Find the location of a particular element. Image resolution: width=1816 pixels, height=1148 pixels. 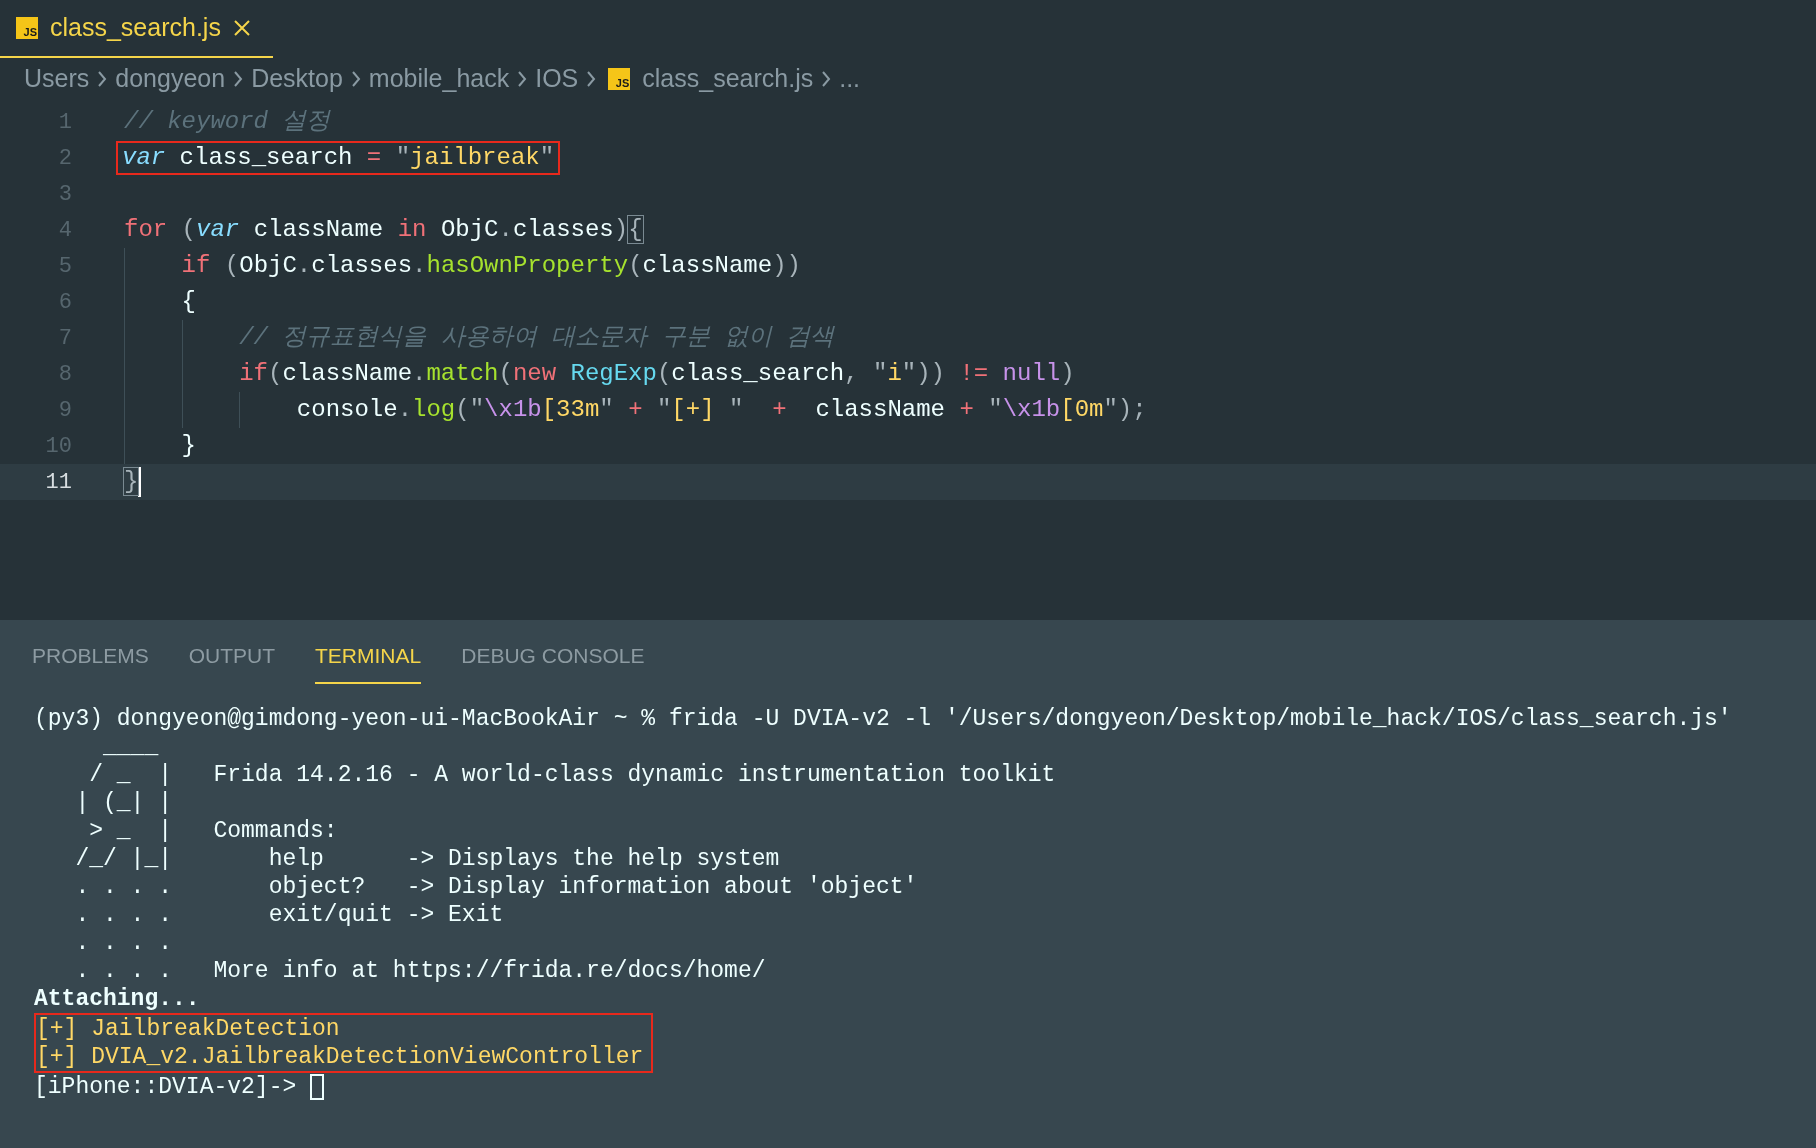

terminal-line: /_/ |_| help -> Displays the help system is located at coordinates (427, 859).